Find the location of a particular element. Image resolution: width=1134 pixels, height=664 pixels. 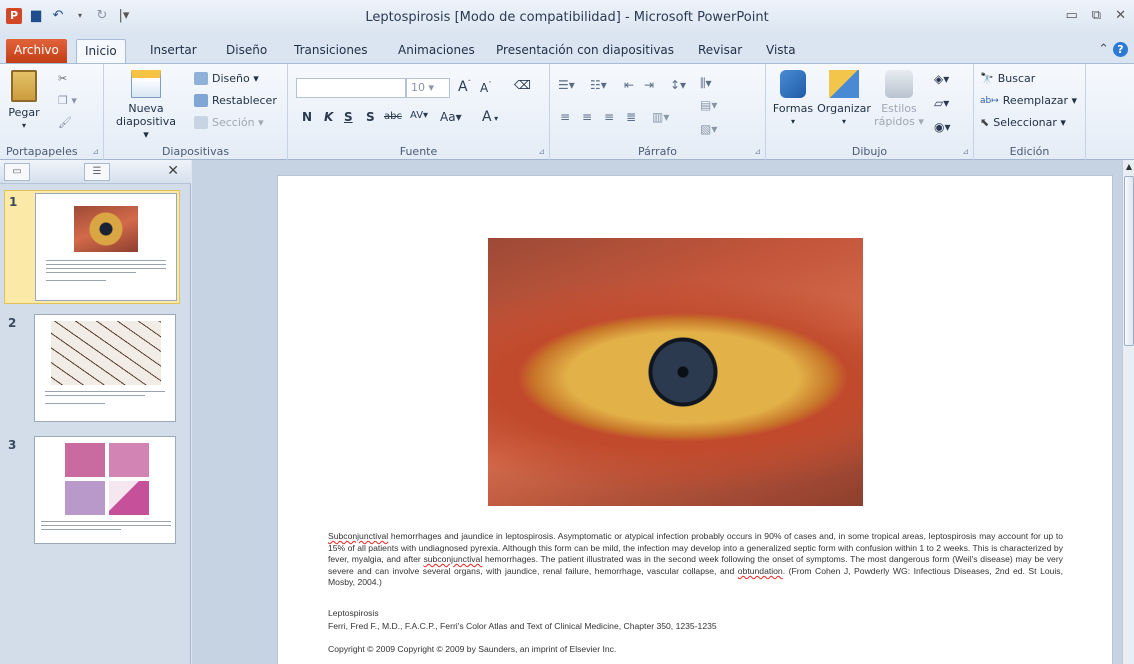

scroll-thumb is located at coordinates (1129, 261).